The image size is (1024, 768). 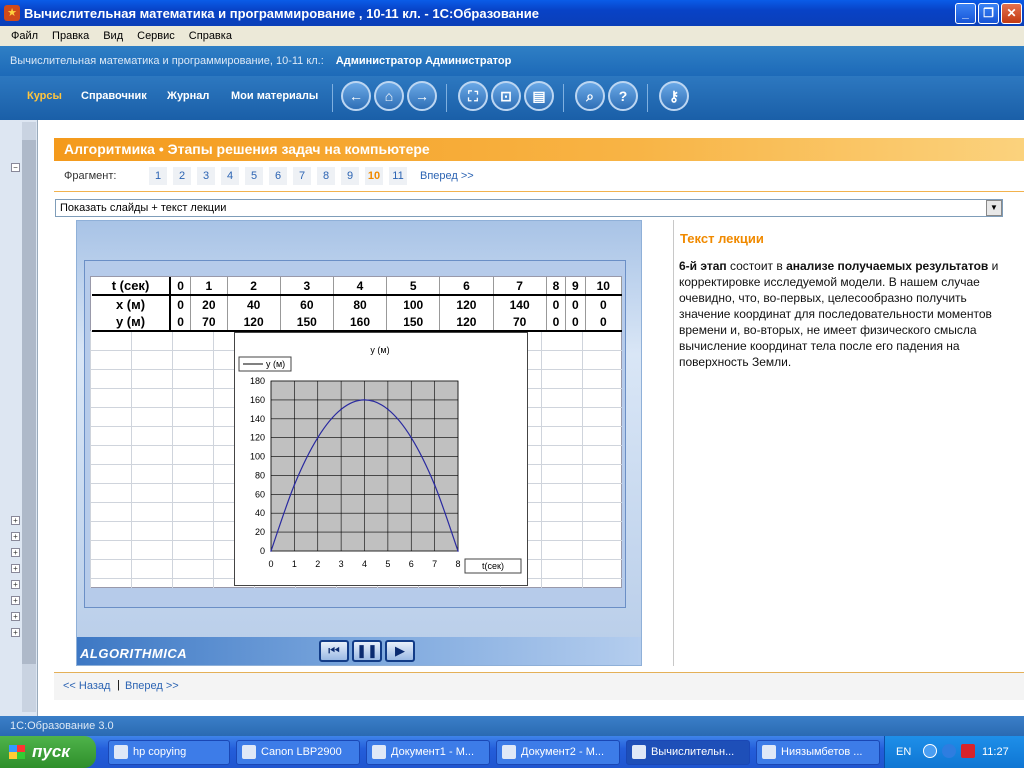 I want to click on nav-materials: Мои материалы, so click(x=274, y=96).